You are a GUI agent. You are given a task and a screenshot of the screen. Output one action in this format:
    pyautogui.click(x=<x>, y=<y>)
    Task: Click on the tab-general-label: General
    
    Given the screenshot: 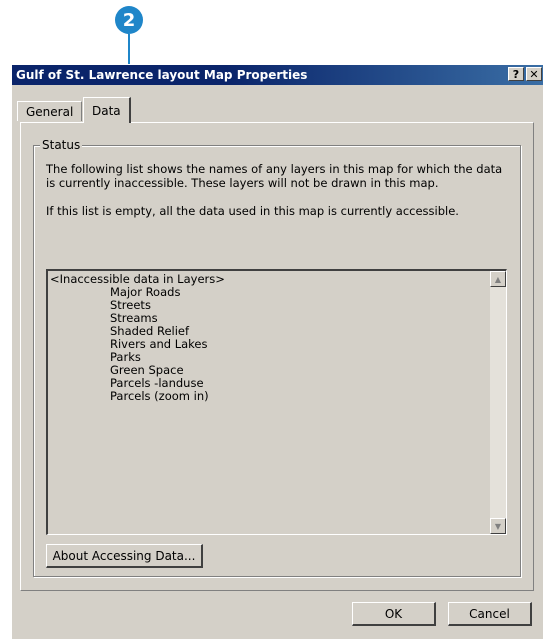 What is the action you would take?
    pyautogui.click(x=50, y=111)
    